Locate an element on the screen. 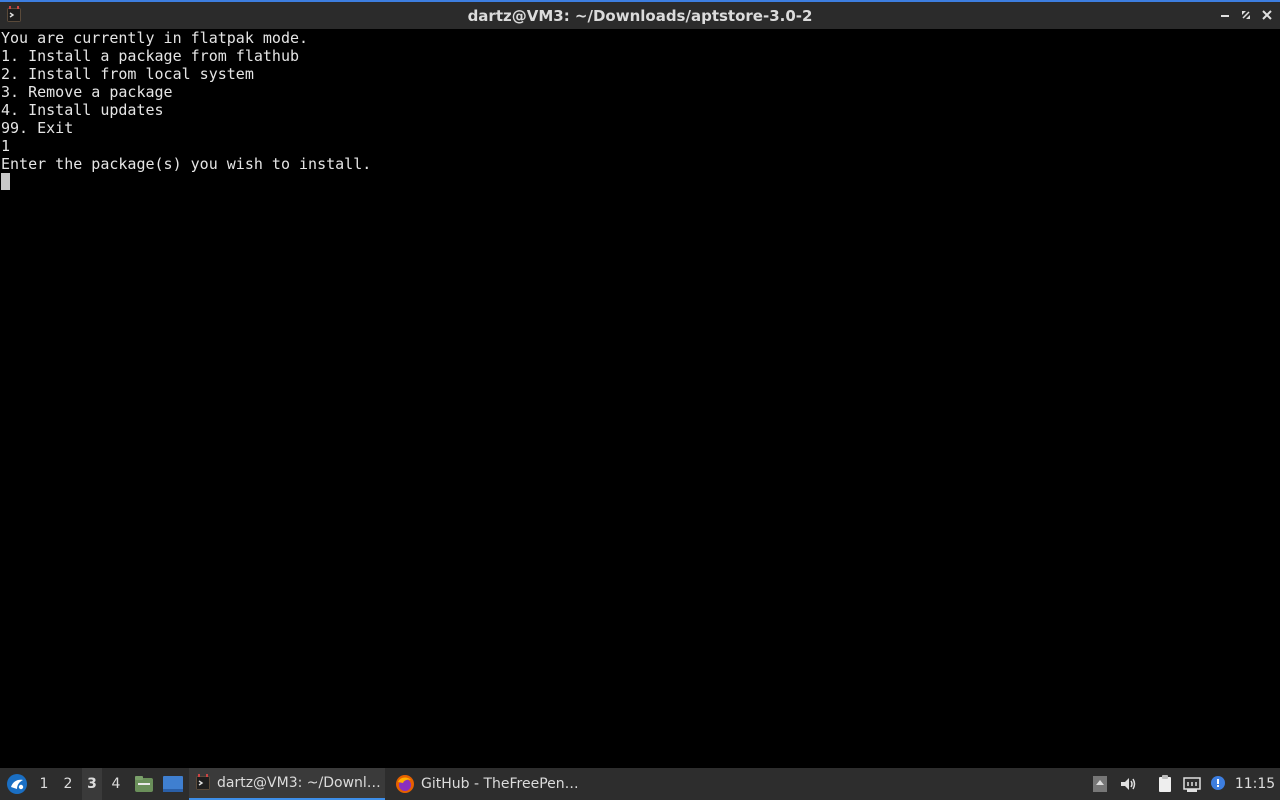  volume-icon is located at coordinates (1128, 784).